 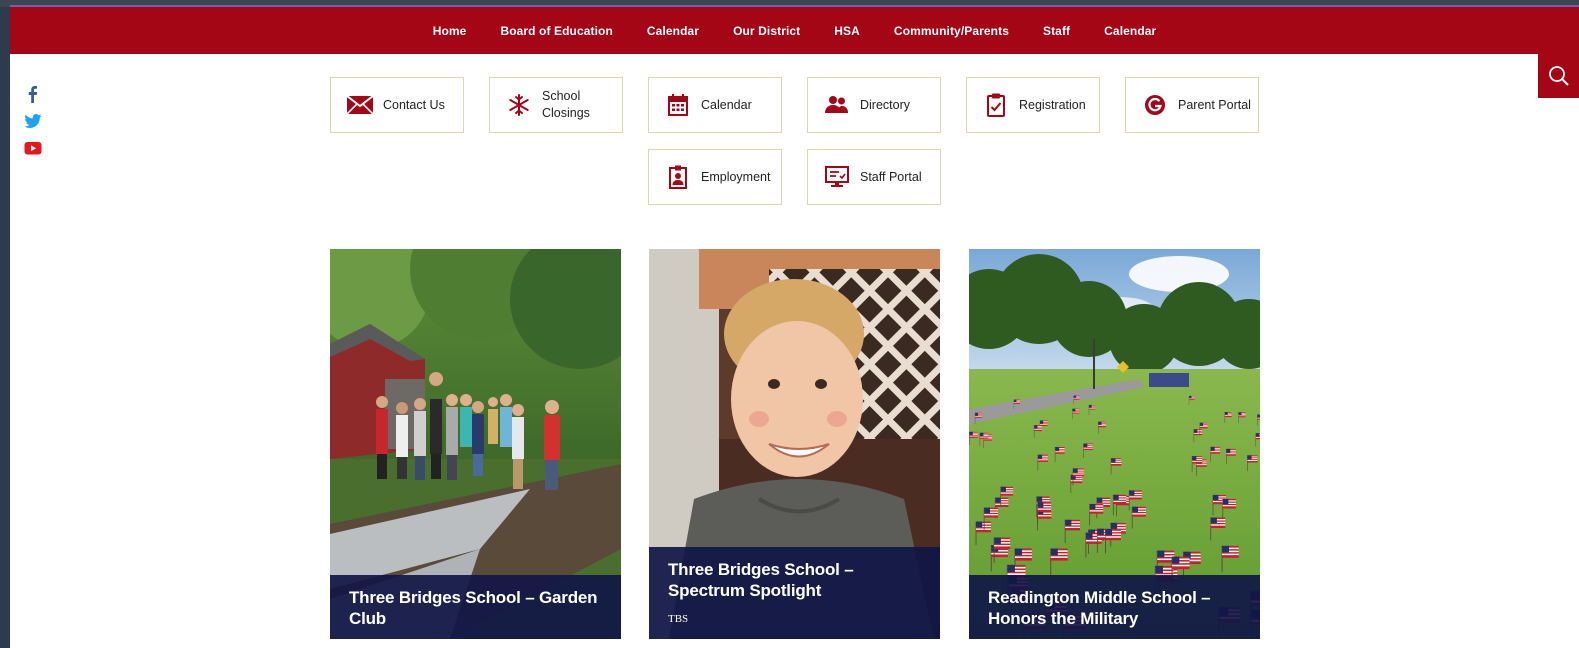 I want to click on nav-our-district: Our District, so click(x=766, y=31).